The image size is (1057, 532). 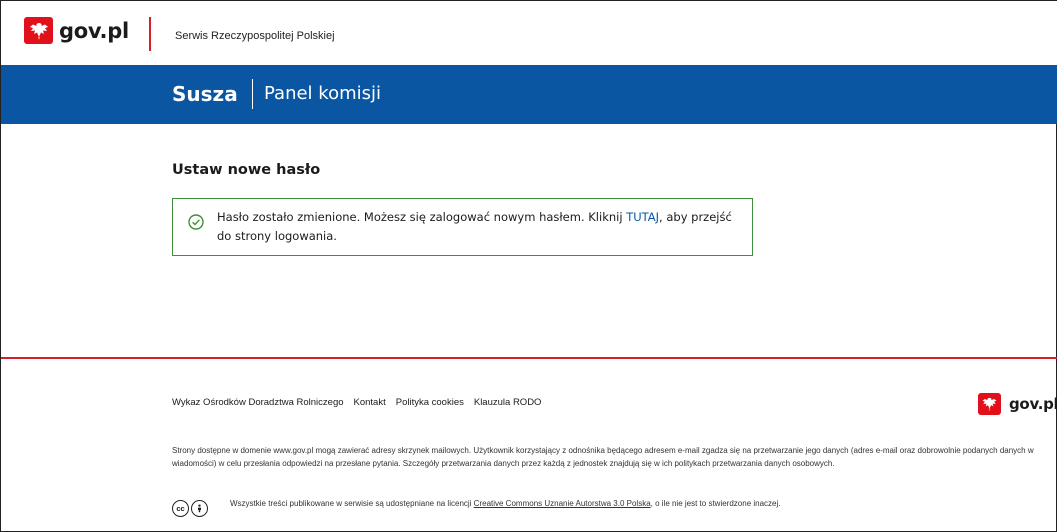 I want to click on logo-text: gov.pl, so click(x=94, y=30).